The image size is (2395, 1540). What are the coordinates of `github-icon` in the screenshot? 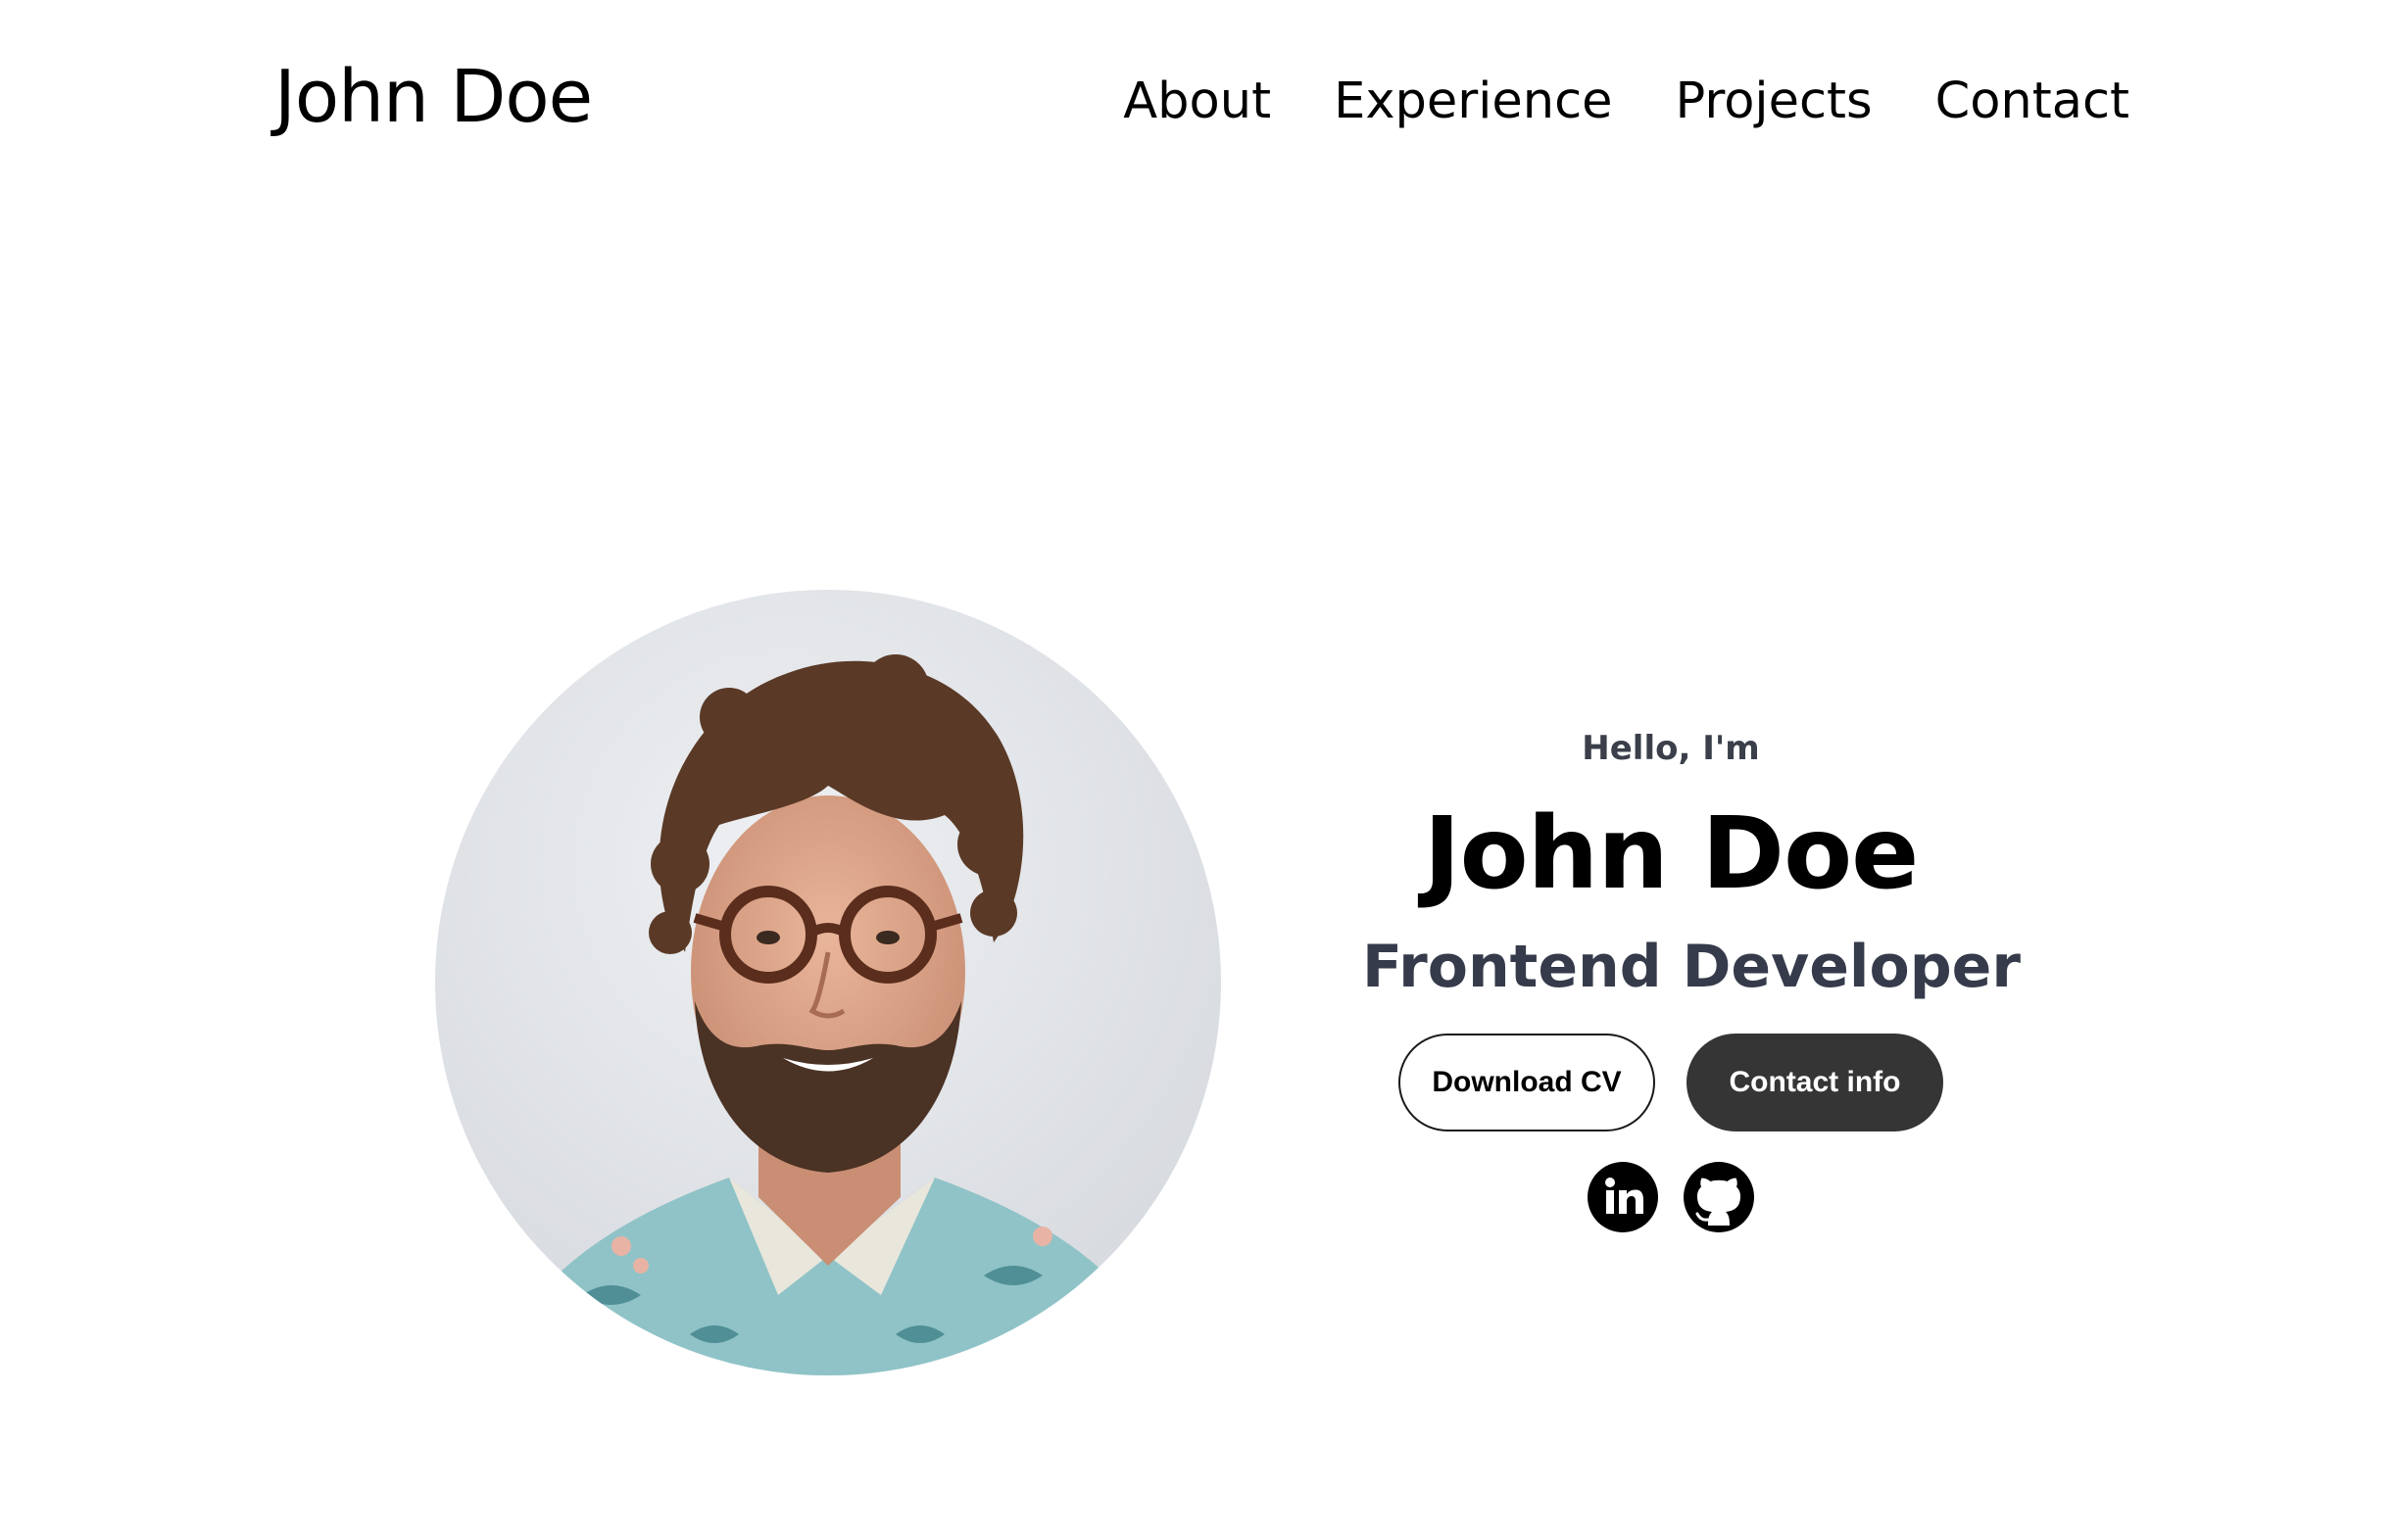 It's located at (1719, 1197).